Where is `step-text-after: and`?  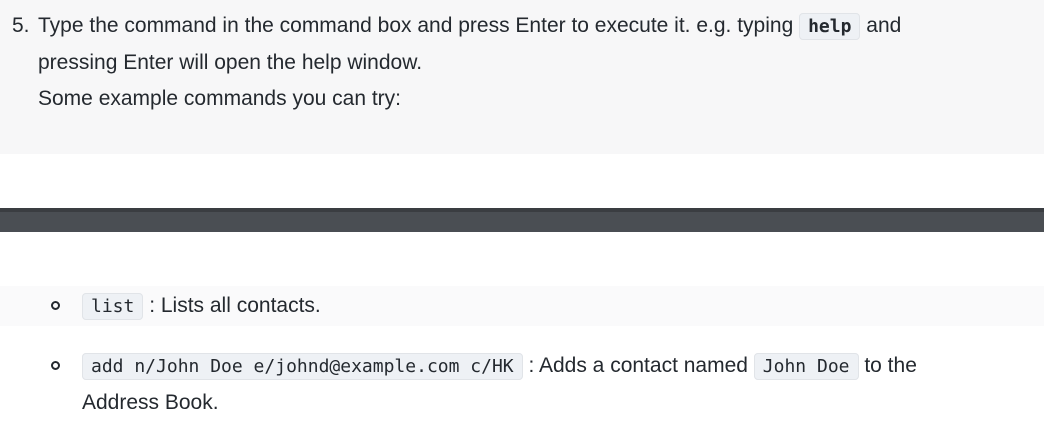 step-text-after: and is located at coordinates (881, 25).